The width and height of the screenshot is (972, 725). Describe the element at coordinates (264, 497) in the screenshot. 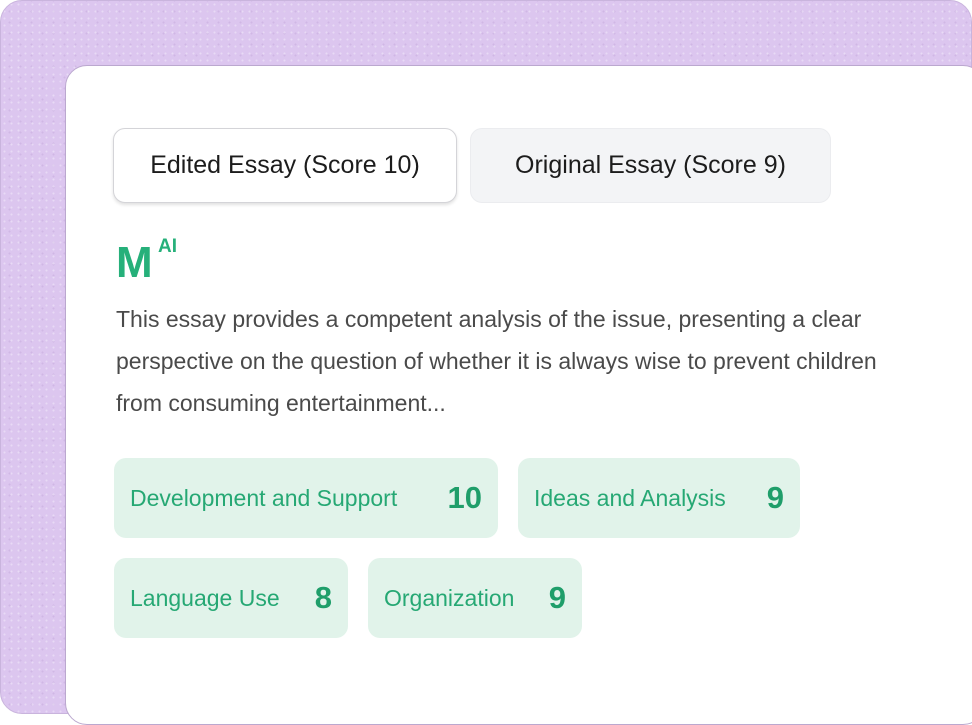

I see `criterion-label: Development and Support` at that location.